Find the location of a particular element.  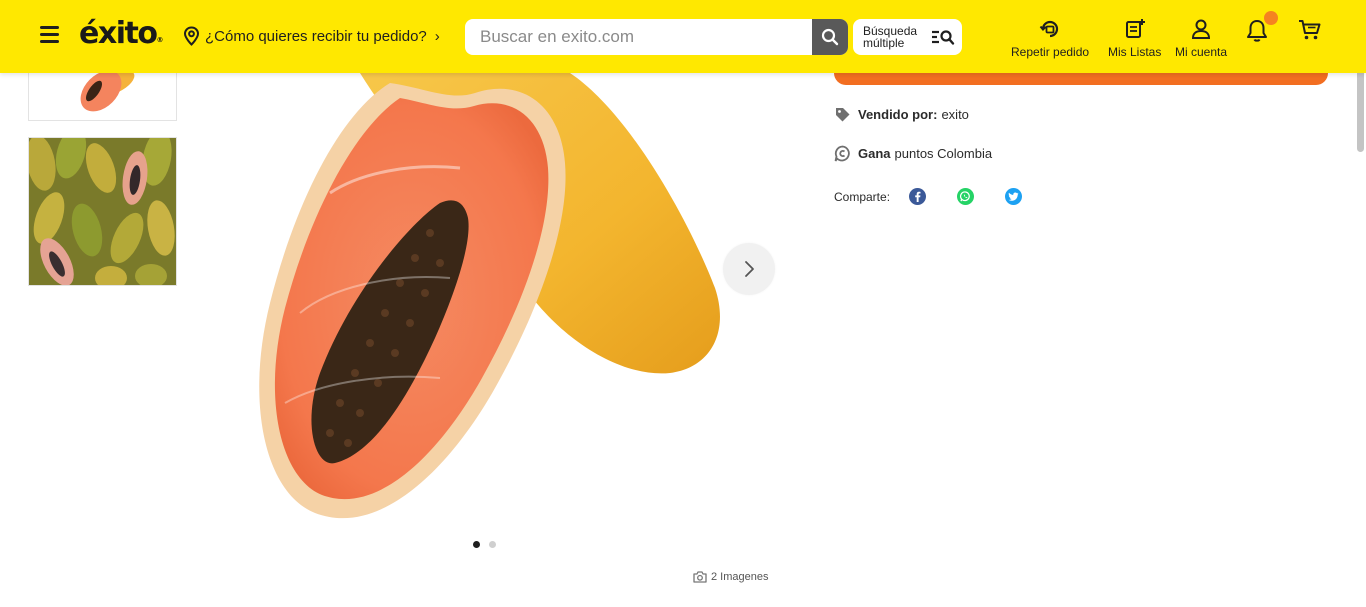

twitter-share-button is located at coordinates (1014, 196).